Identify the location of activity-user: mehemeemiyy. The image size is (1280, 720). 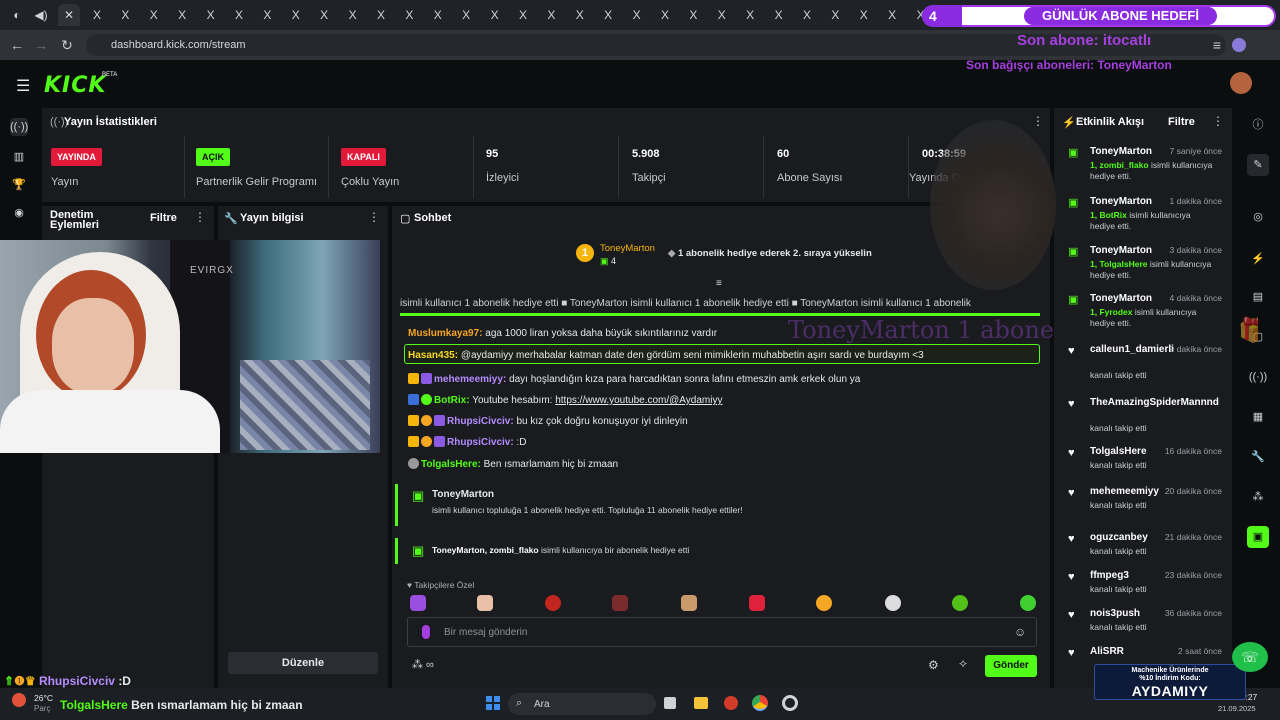
(1124, 491).